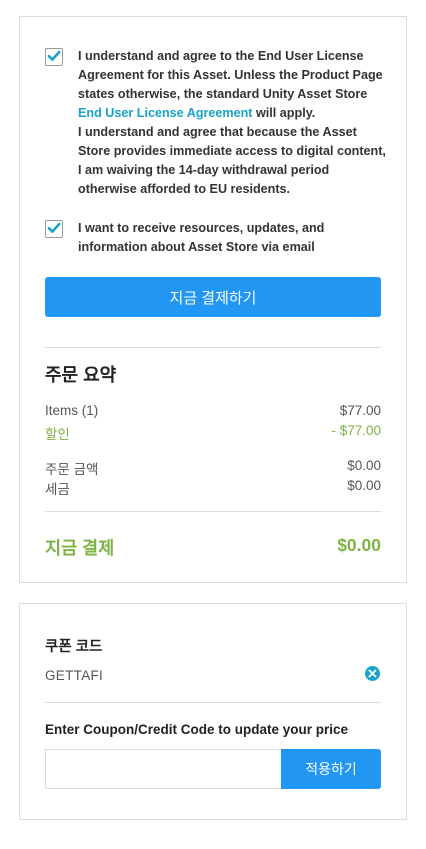 This screenshot has width=426, height=849. I want to click on order-summary-title: 주문 요약, so click(81, 375).